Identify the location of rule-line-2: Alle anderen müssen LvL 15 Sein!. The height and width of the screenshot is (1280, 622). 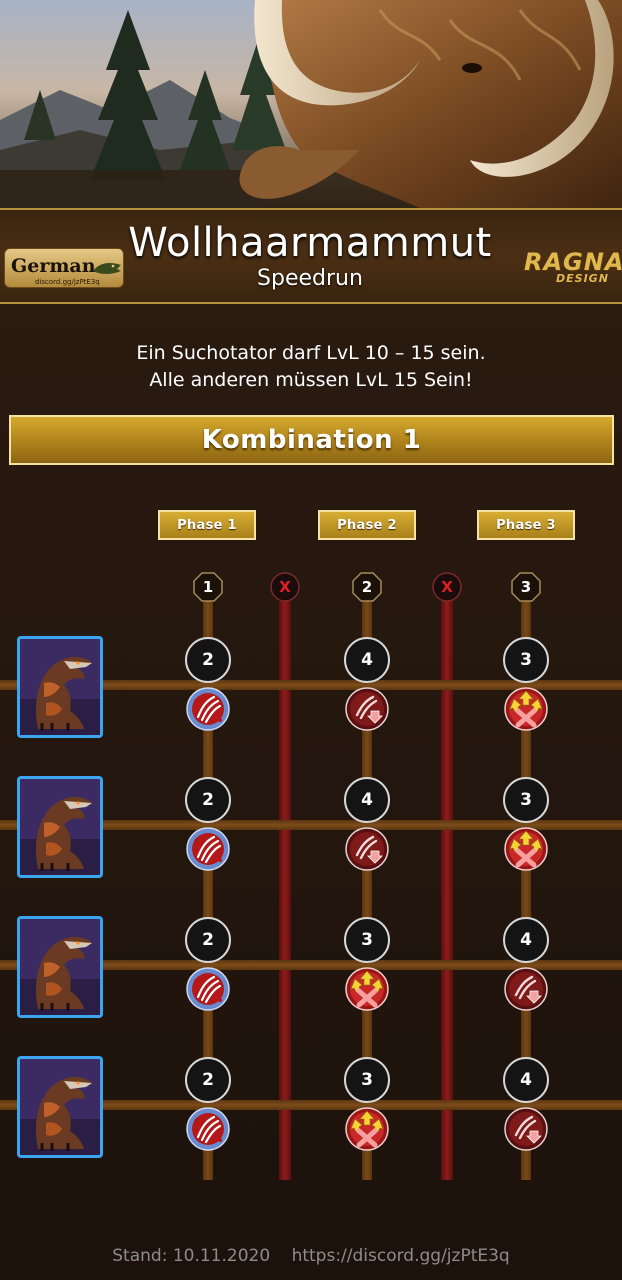
(311, 380).